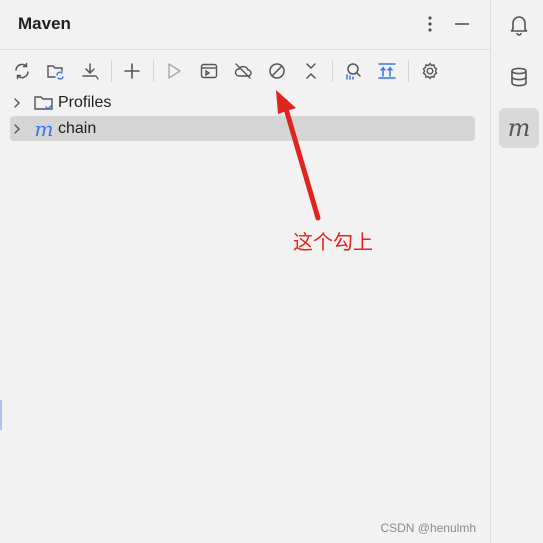 The image size is (543, 543). What do you see at coordinates (242, 128) in the screenshot?
I see `tree-item-chain: m chain` at bounding box center [242, 128].